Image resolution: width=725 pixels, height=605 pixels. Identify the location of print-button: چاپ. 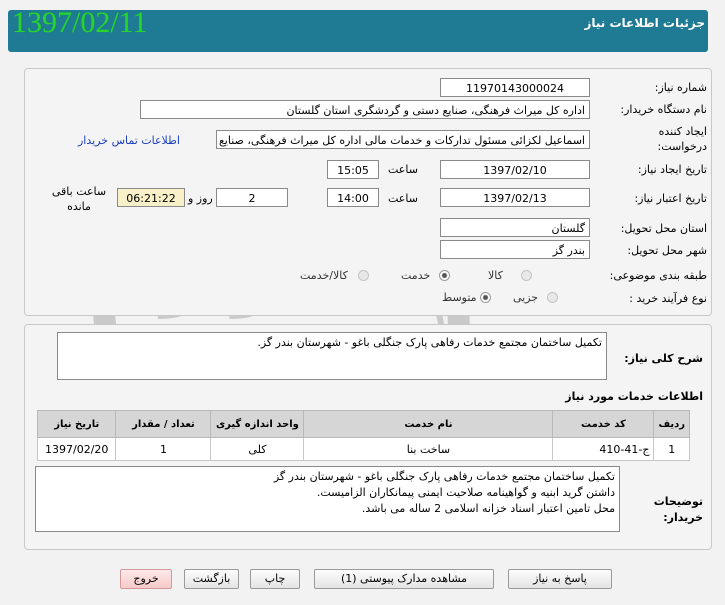
(275, 579).